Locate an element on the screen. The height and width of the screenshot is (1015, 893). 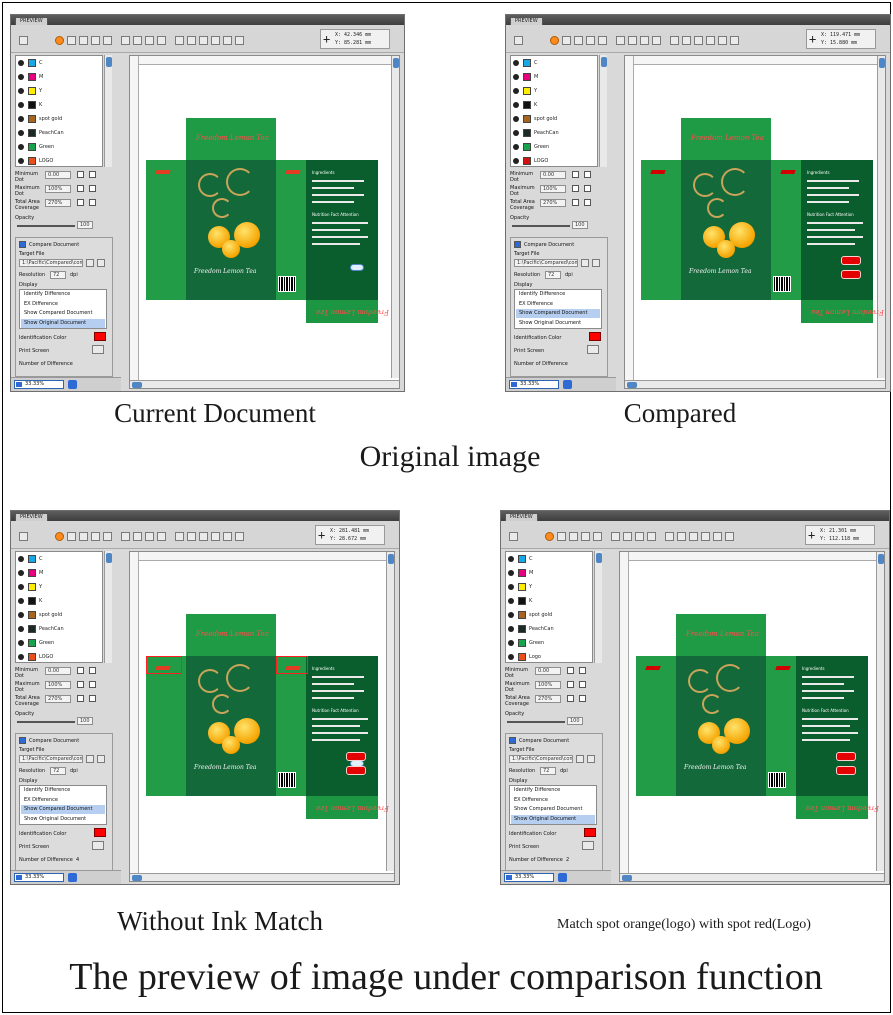
compare-checkbox is located at coordinates (22, 740).